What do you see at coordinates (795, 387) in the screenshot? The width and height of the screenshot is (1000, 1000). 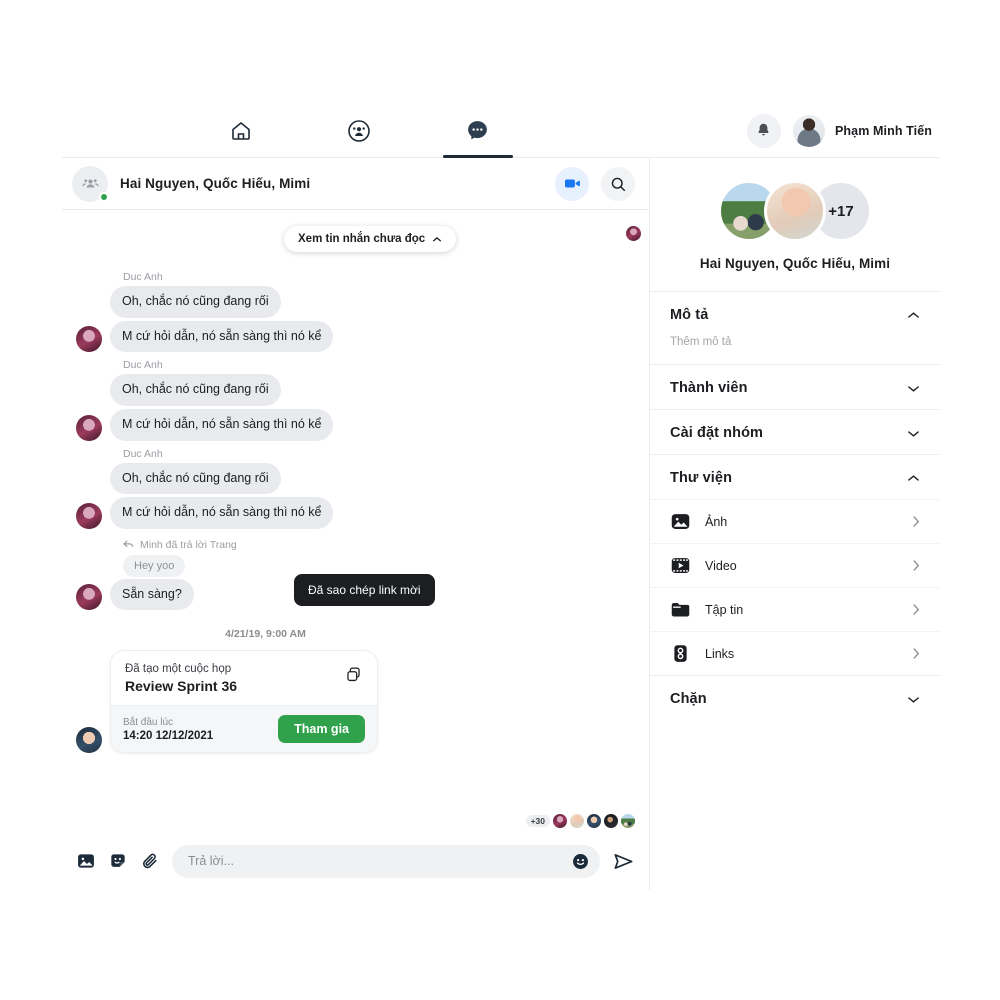 I see `section-members-header: Thành viên` at bounding box center [795, 387].